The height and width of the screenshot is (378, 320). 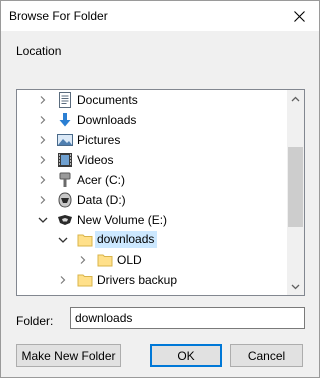 I want to click on tree-item-drivers-backup: Drivers backup, so click(x=152, y=280).